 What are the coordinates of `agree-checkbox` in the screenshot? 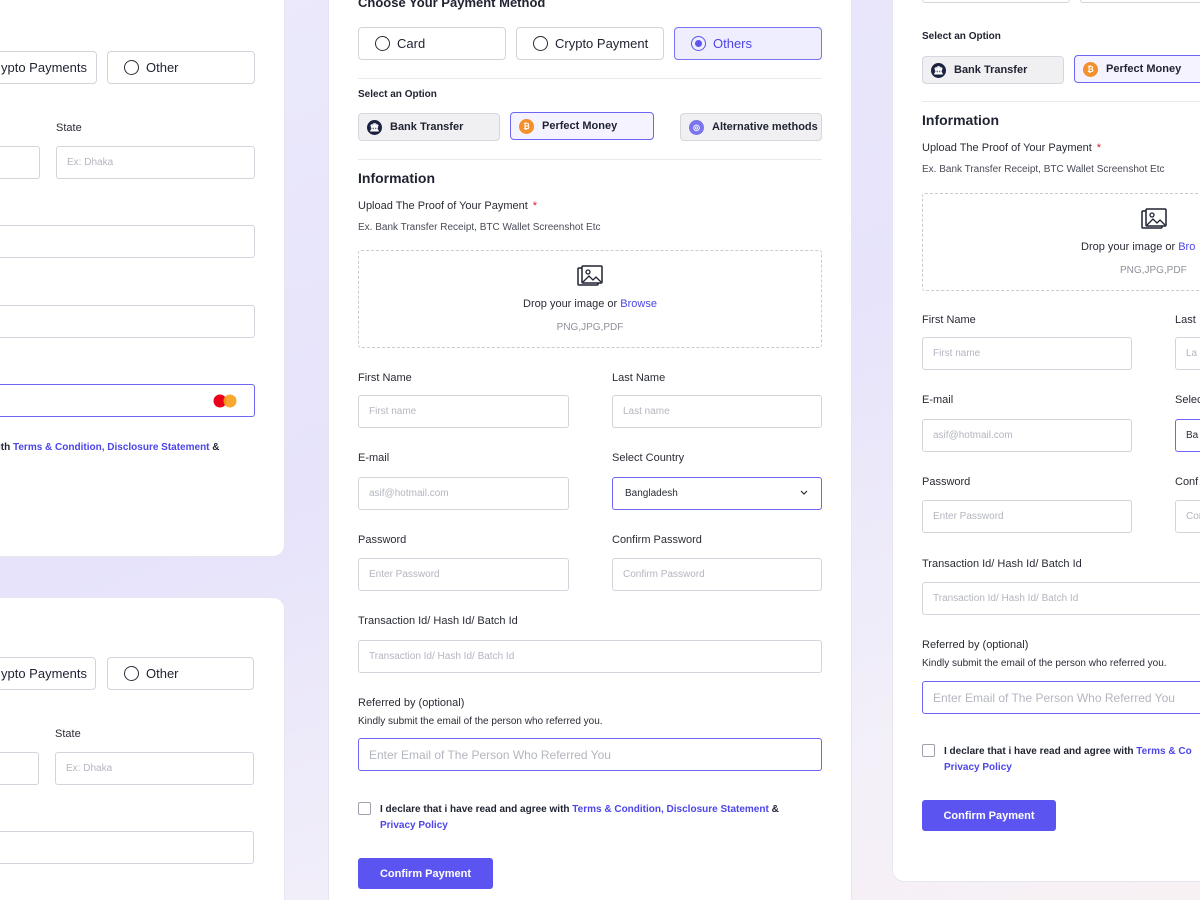 It's located at (364, 808).